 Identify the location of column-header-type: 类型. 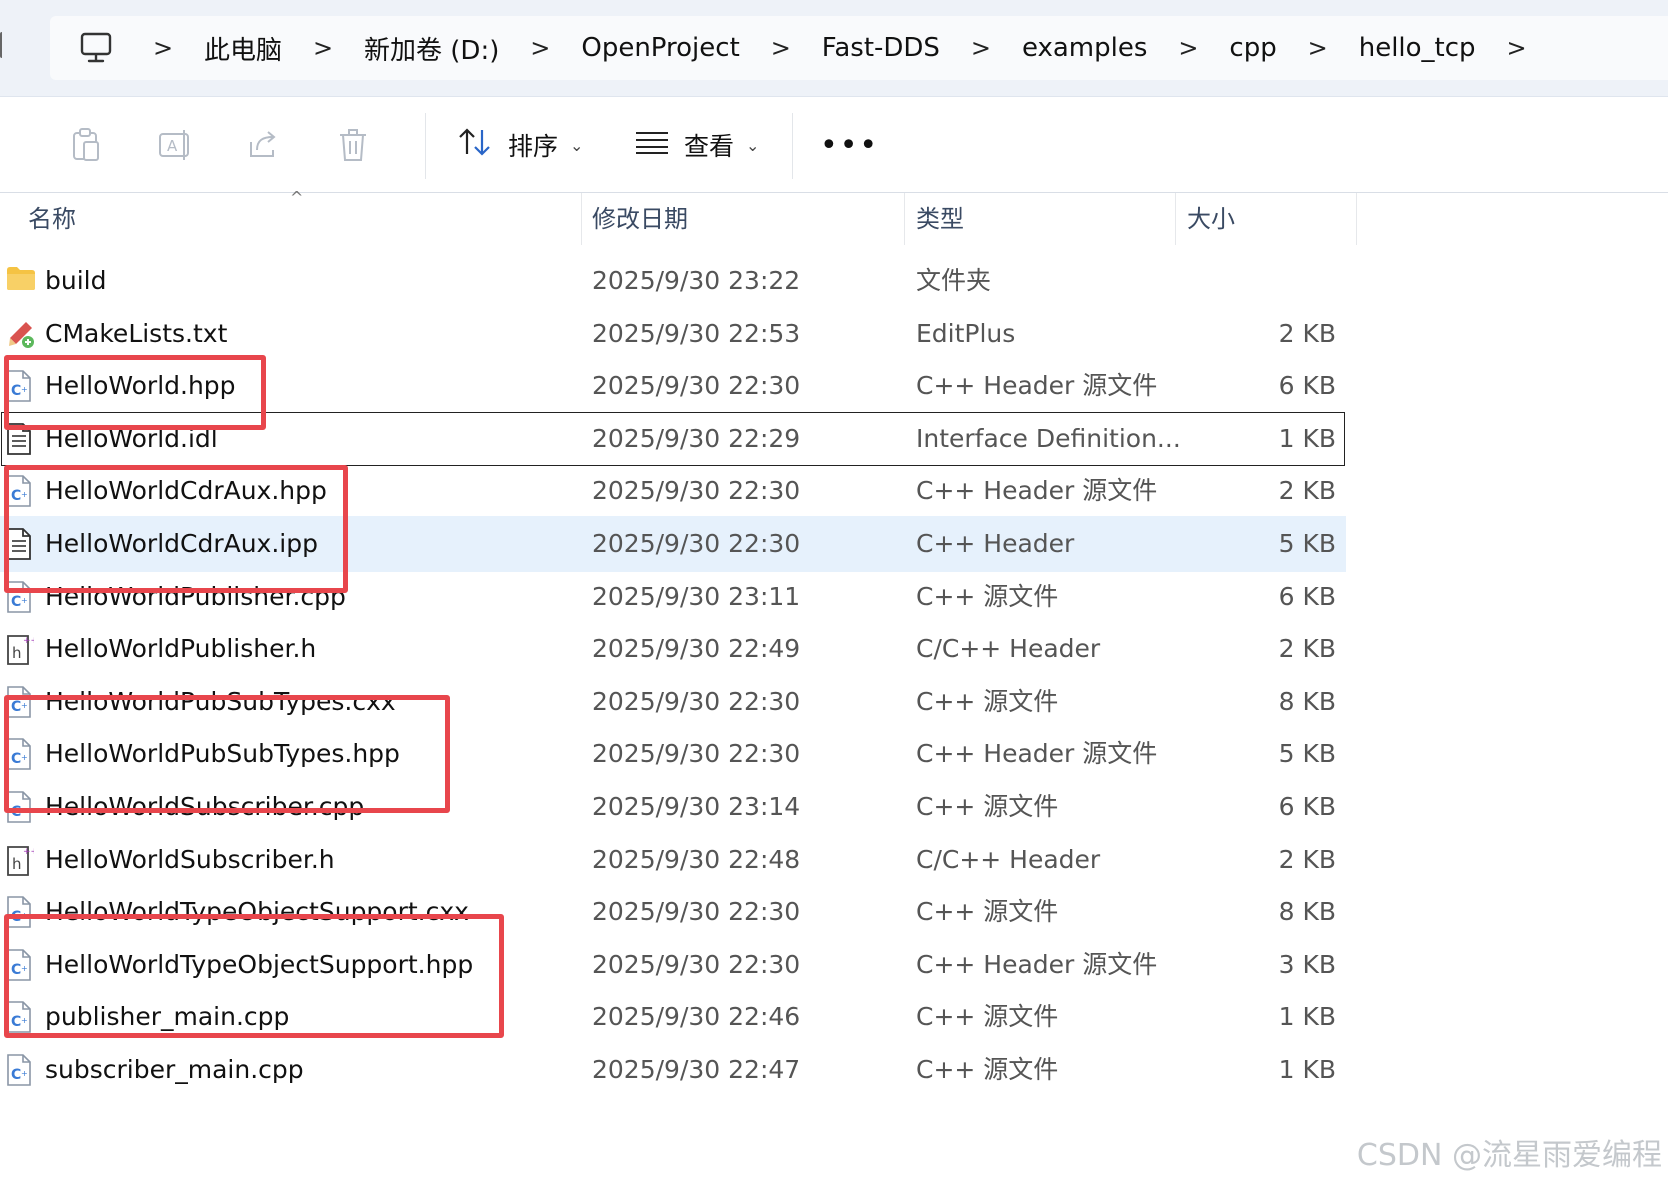
(940, 219).